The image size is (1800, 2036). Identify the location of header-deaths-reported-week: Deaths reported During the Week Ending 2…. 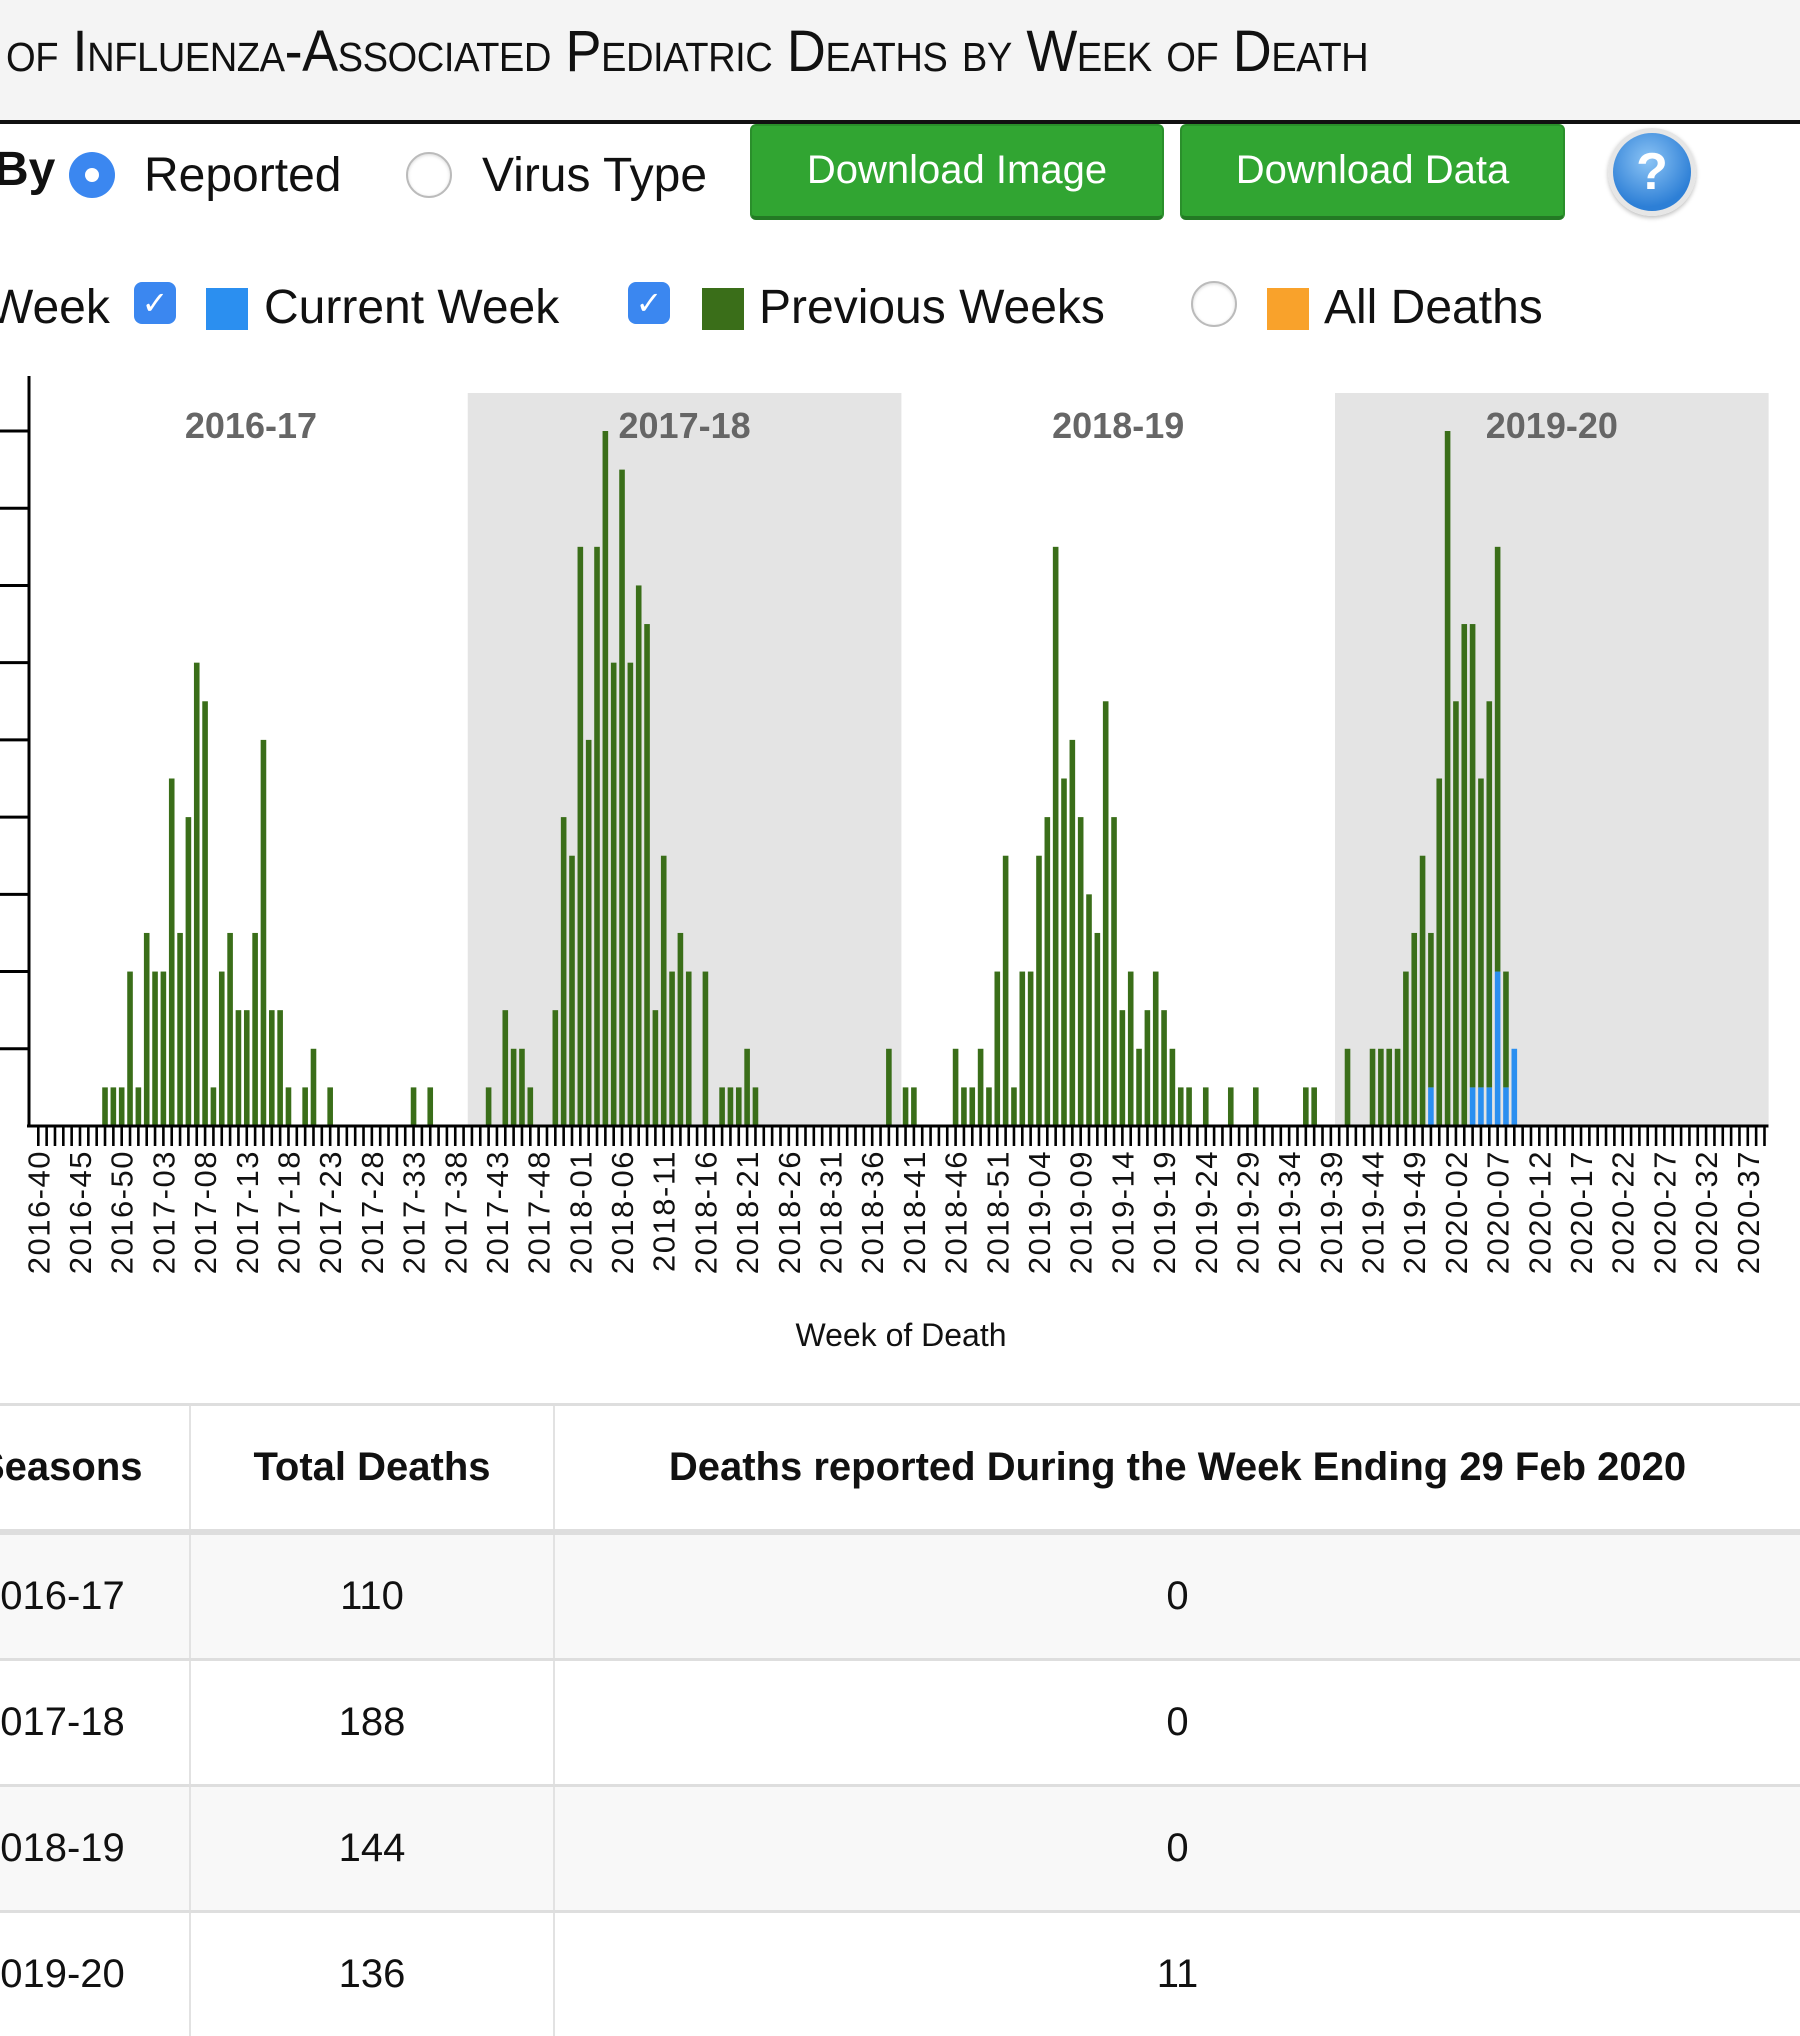
(1177, 1469).